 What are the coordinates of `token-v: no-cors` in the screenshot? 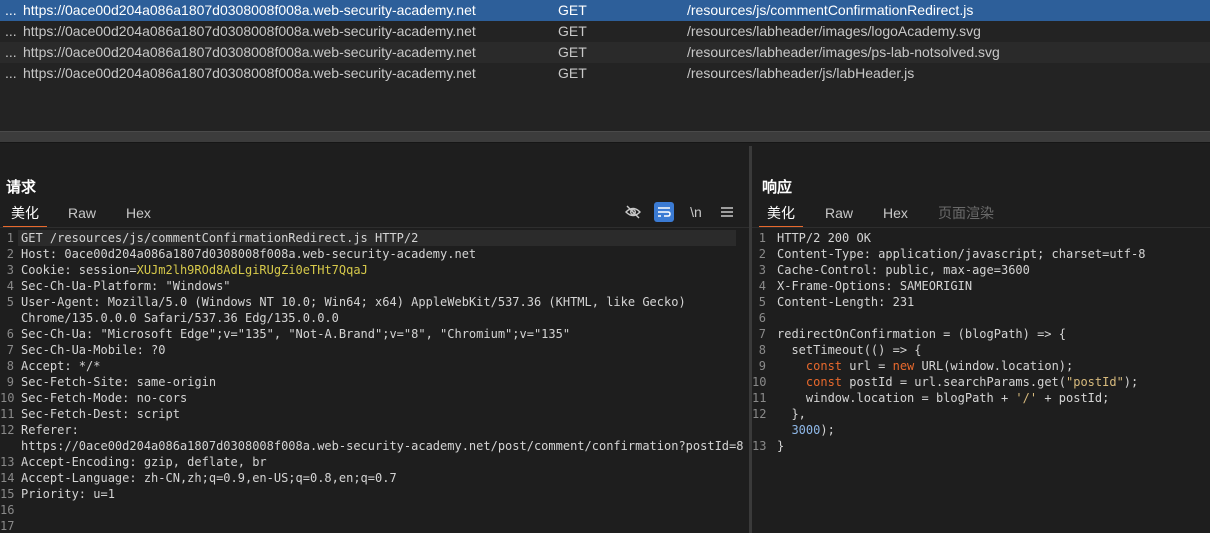 It's located at (158, 398).